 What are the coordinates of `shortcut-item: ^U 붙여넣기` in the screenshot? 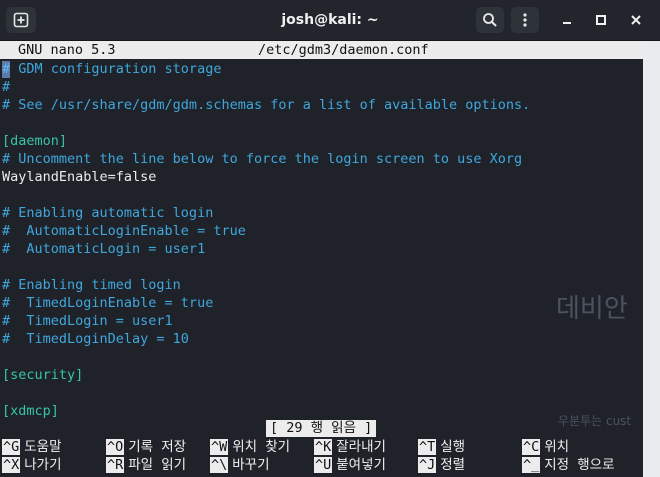 It's located at (350, 465).